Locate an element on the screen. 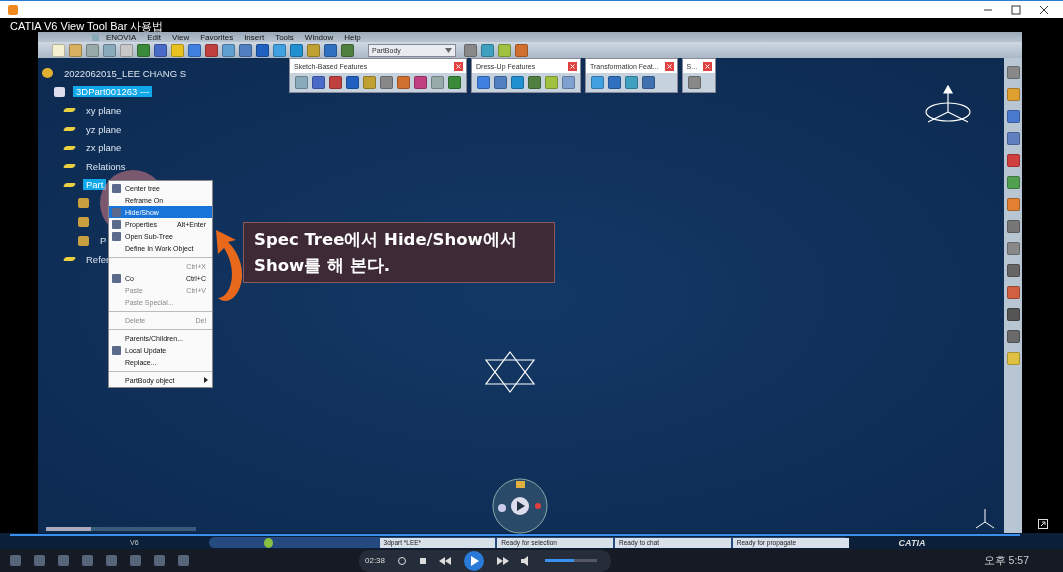  expand-icon is located at coordinates (1042, 524).